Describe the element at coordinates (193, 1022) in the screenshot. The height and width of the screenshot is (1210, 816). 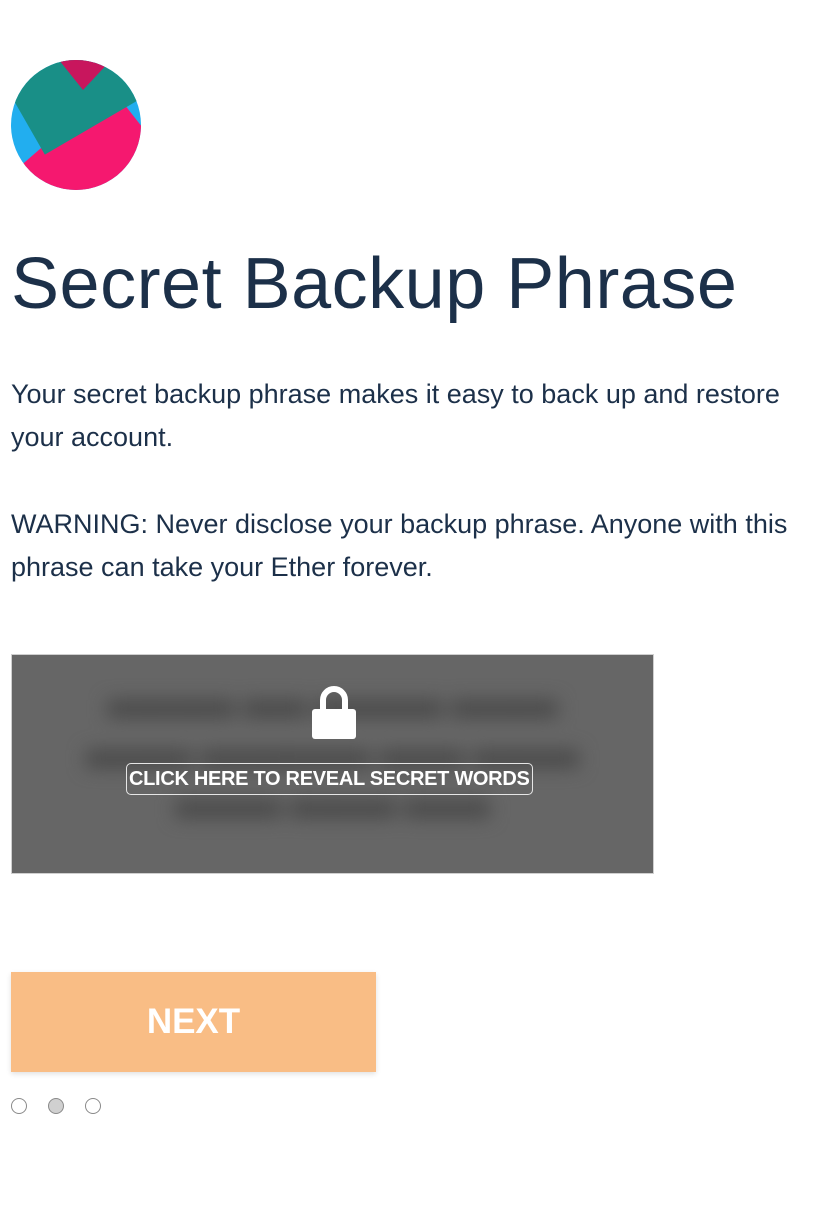
I see `next-button: NEXT` at that location.